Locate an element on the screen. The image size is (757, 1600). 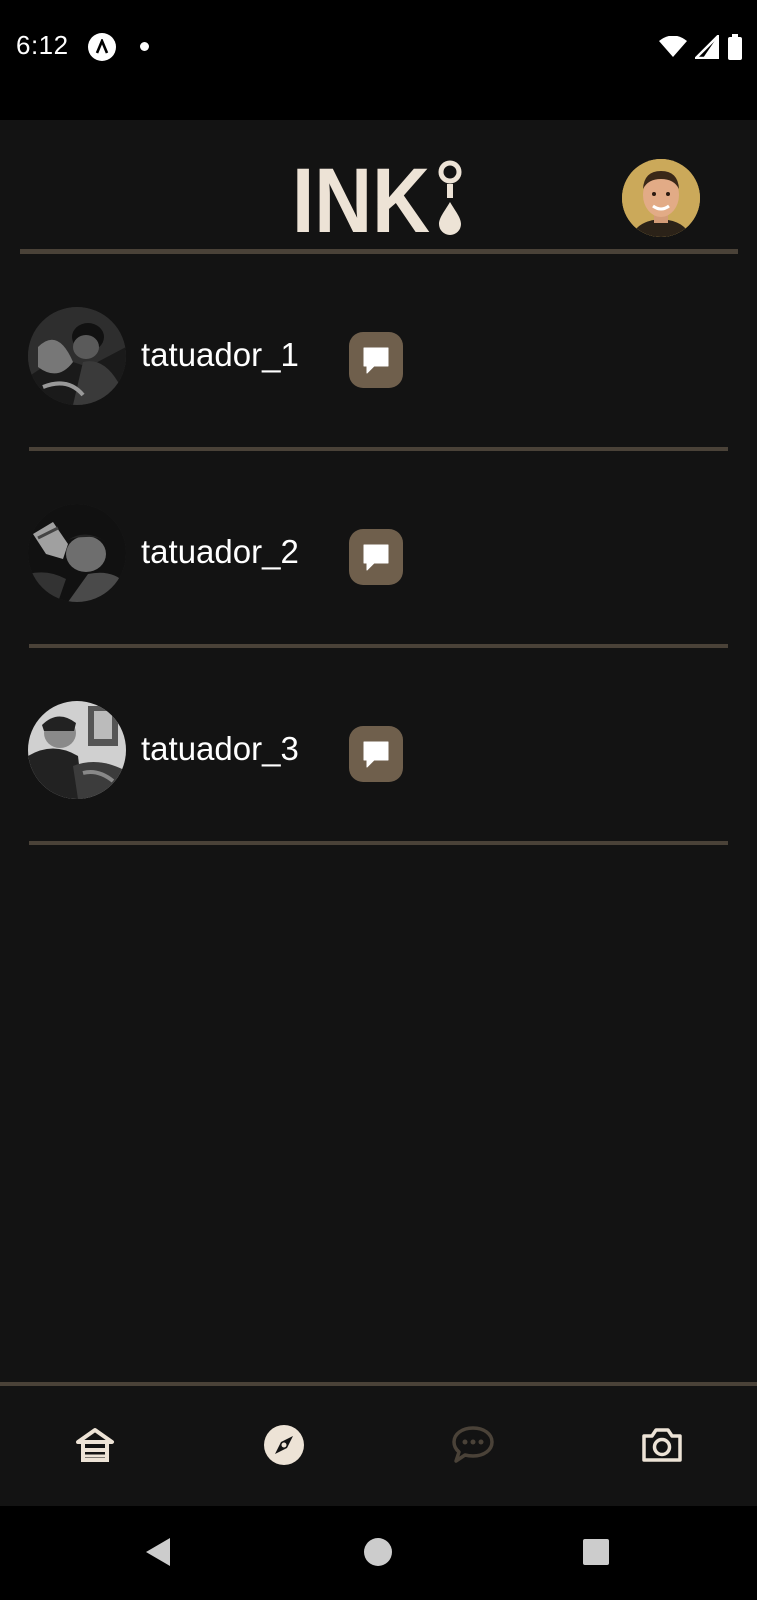
recents-button is located at coordinates (596, 1552).